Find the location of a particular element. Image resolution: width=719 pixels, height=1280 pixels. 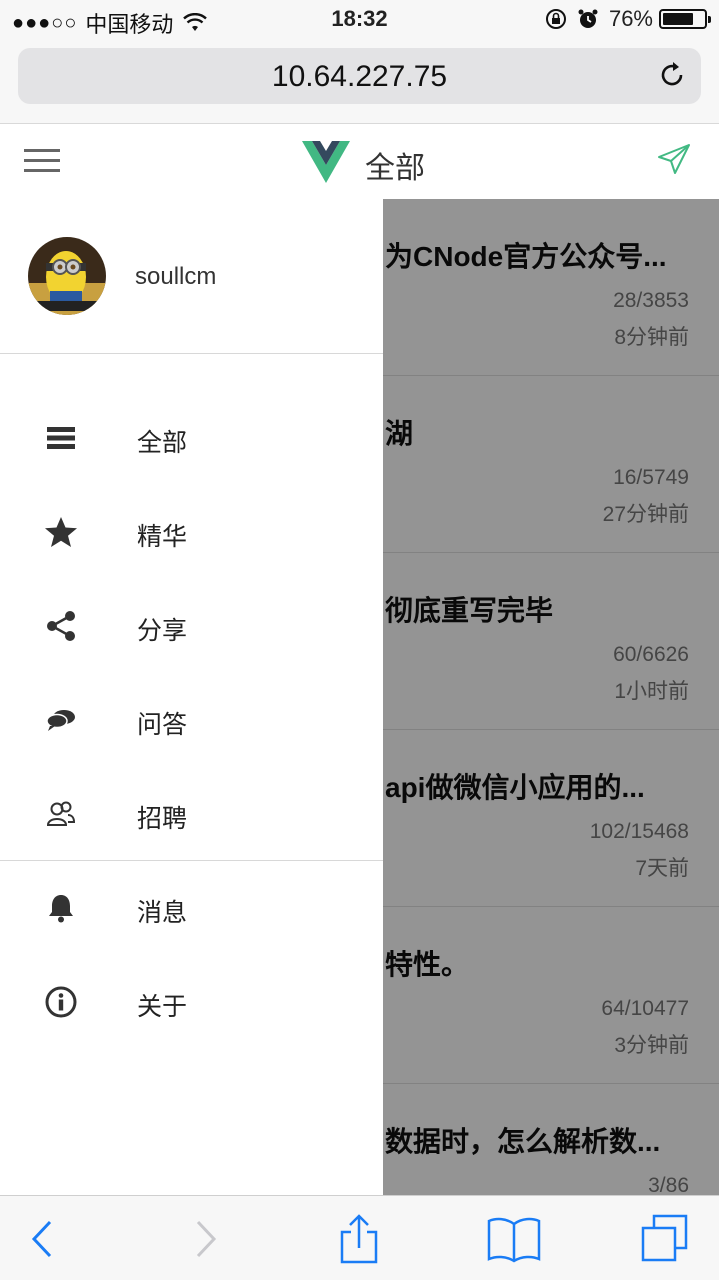

bookmarks-icon is located at coordinates (514, 1239).